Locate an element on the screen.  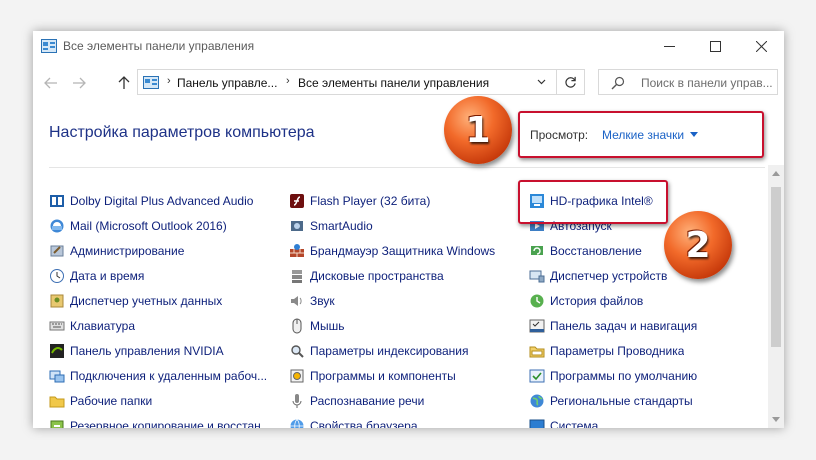
close-icon is located at coordinates (761, 46).